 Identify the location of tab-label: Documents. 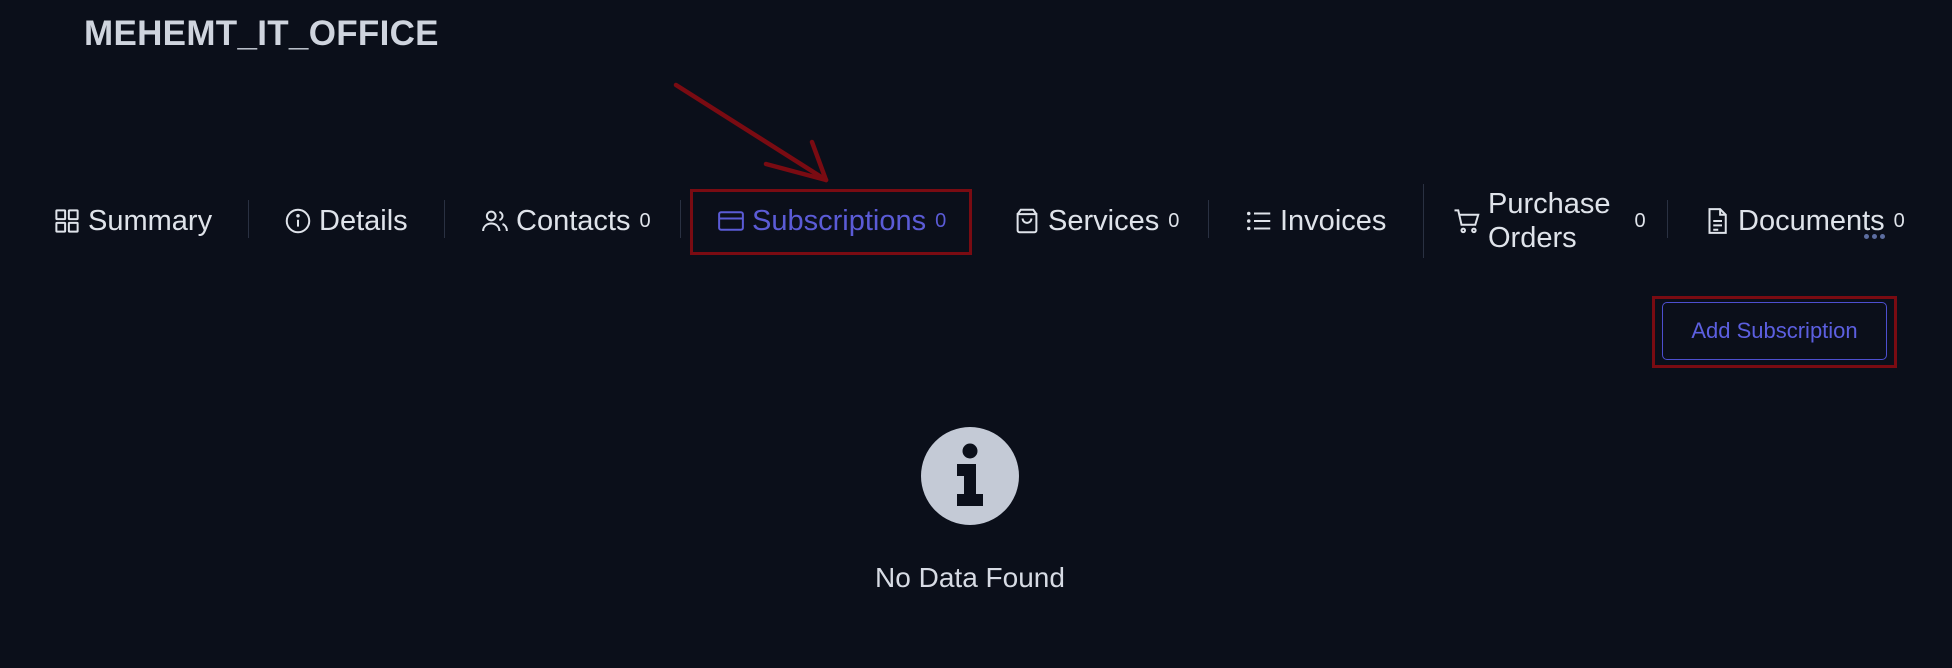
(1811, 220).